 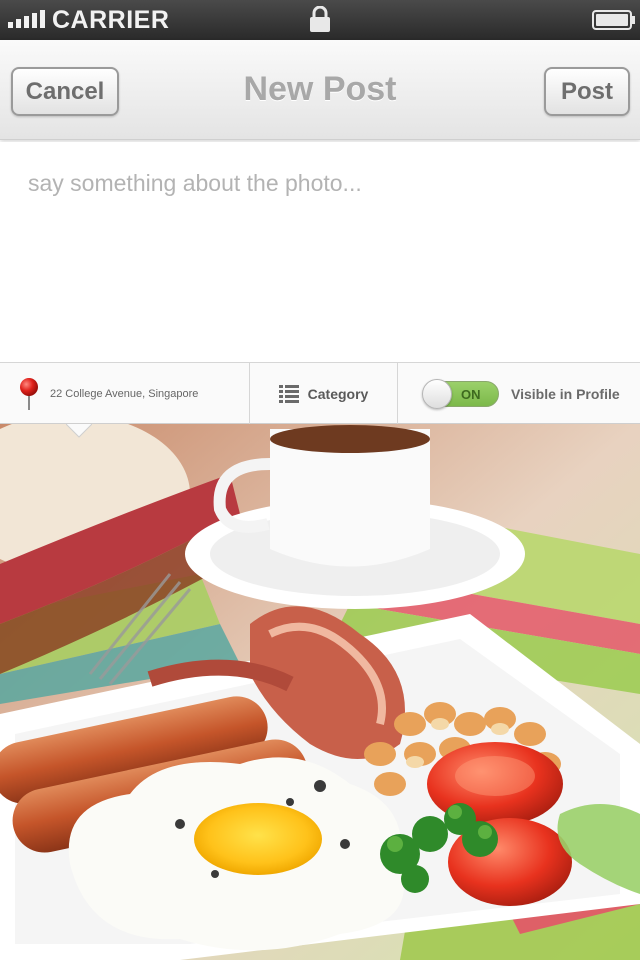 I want to click on navigation-bar: Cancel New Post Post, so click(x=320, y=90).